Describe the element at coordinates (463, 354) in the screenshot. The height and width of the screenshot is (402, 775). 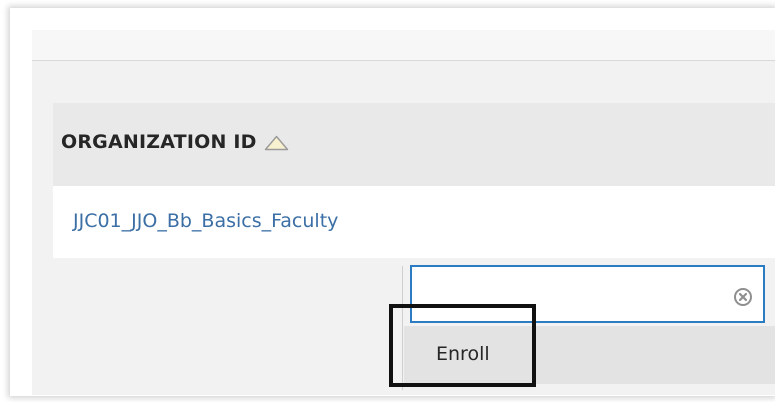
I see `menu-item-enroll-label: Enroll` at that location.